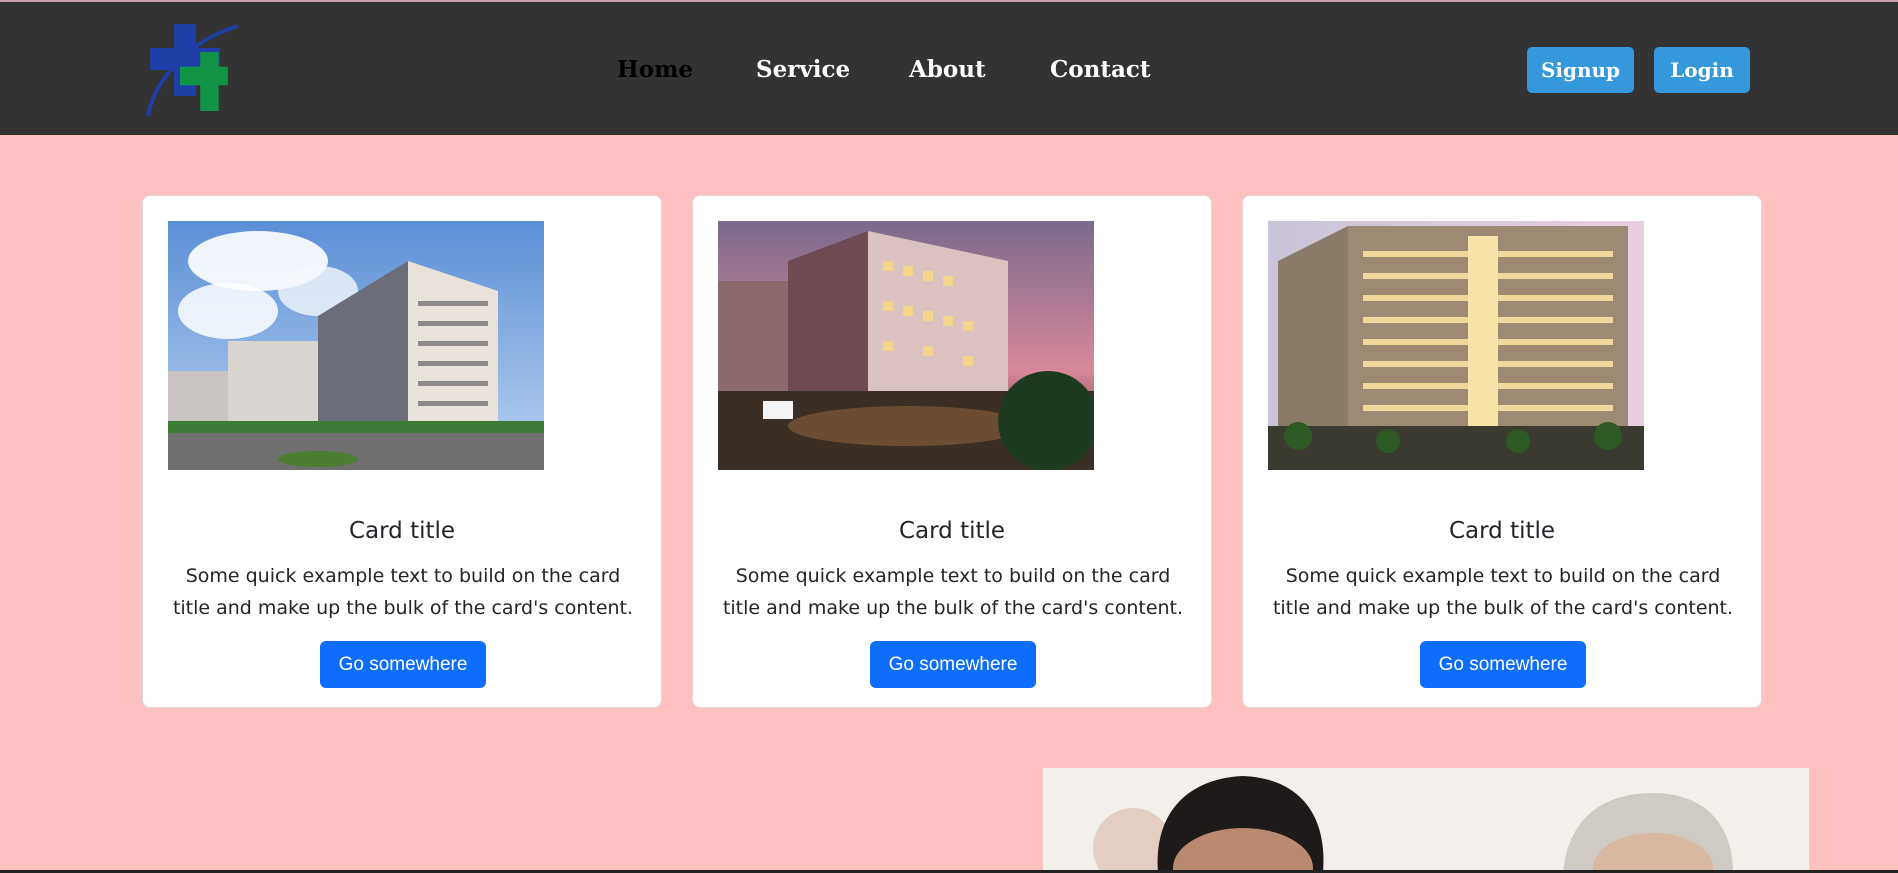 The image size is (1898, 873). Describe the element at coordinates (803, 70) in the screenshot. I see `nav-service-link: Service` at that location.